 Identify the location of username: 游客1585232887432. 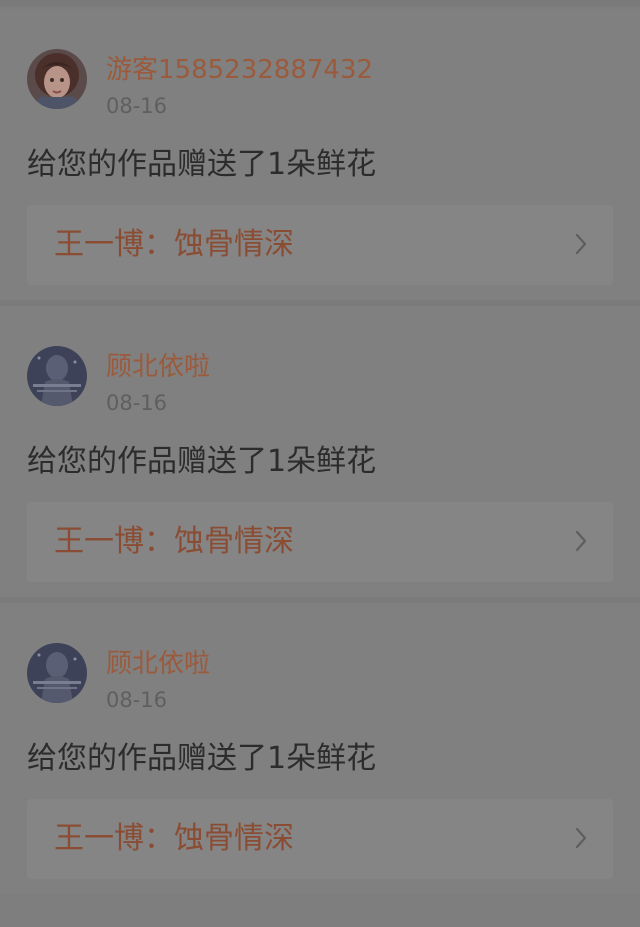
(239, 70).